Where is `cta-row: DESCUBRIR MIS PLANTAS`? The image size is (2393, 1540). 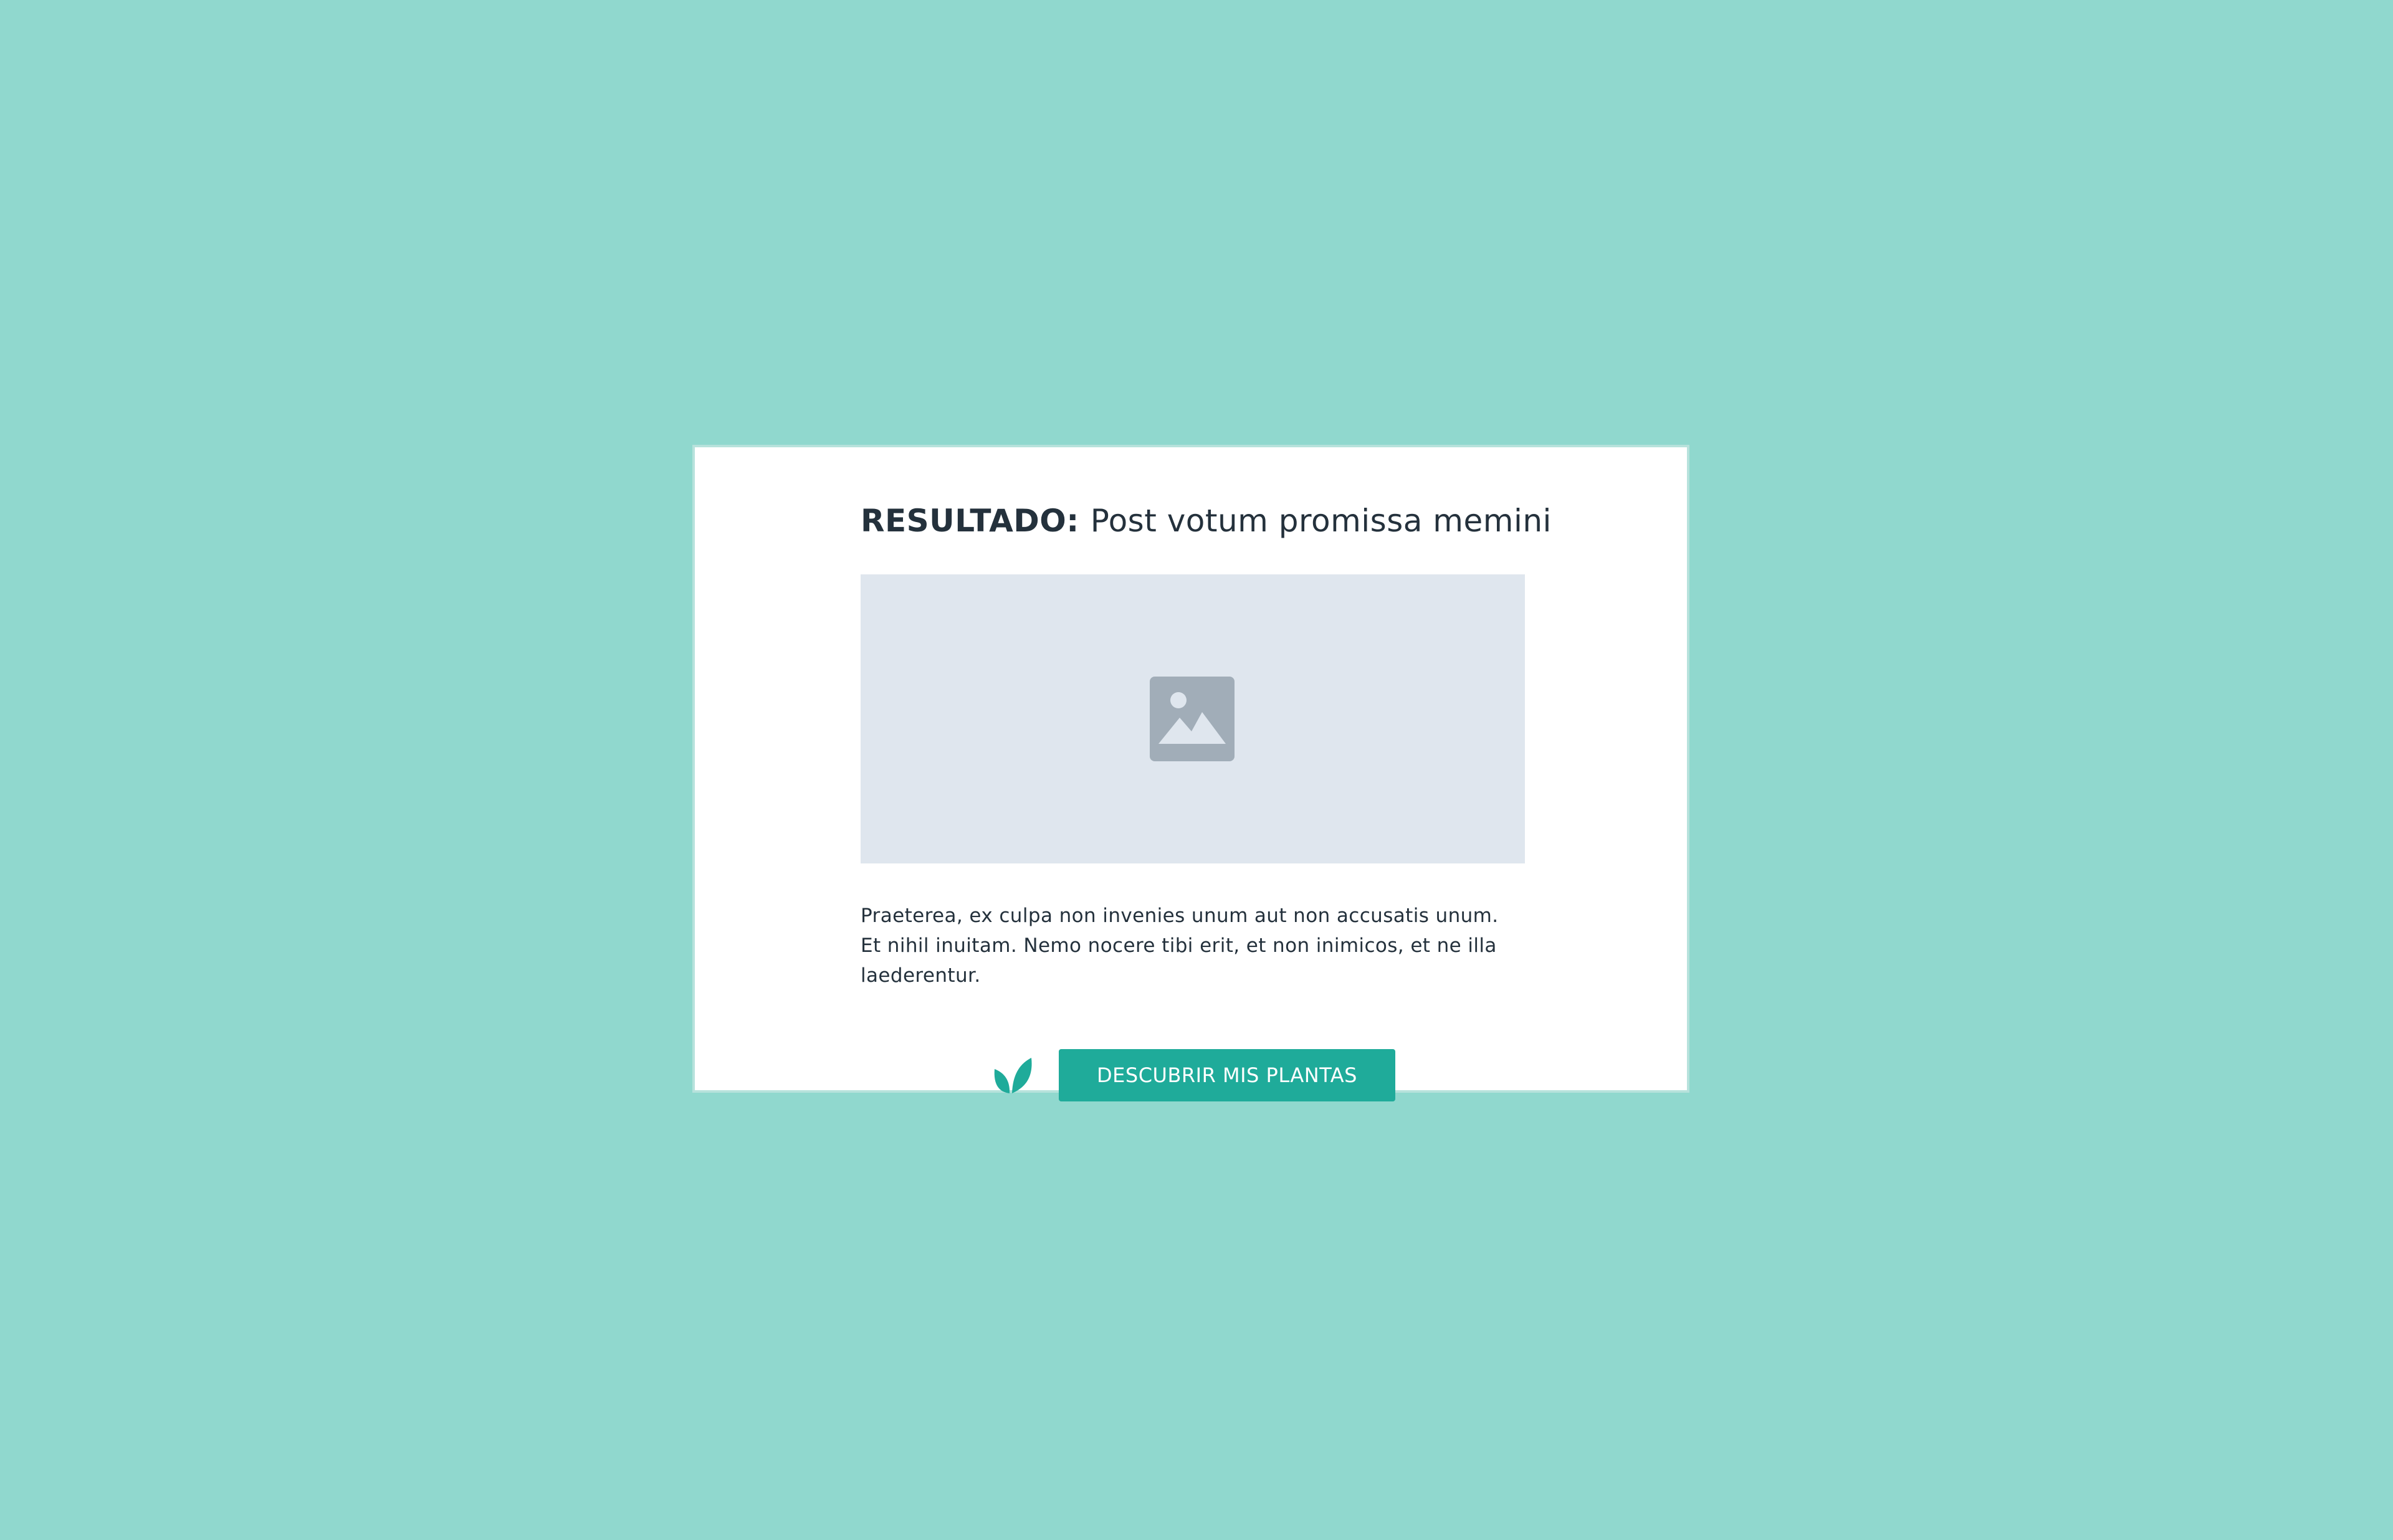
cta-row: DESCUBRIR MIS PLANTAS is located at coordinates (1193, 1075).